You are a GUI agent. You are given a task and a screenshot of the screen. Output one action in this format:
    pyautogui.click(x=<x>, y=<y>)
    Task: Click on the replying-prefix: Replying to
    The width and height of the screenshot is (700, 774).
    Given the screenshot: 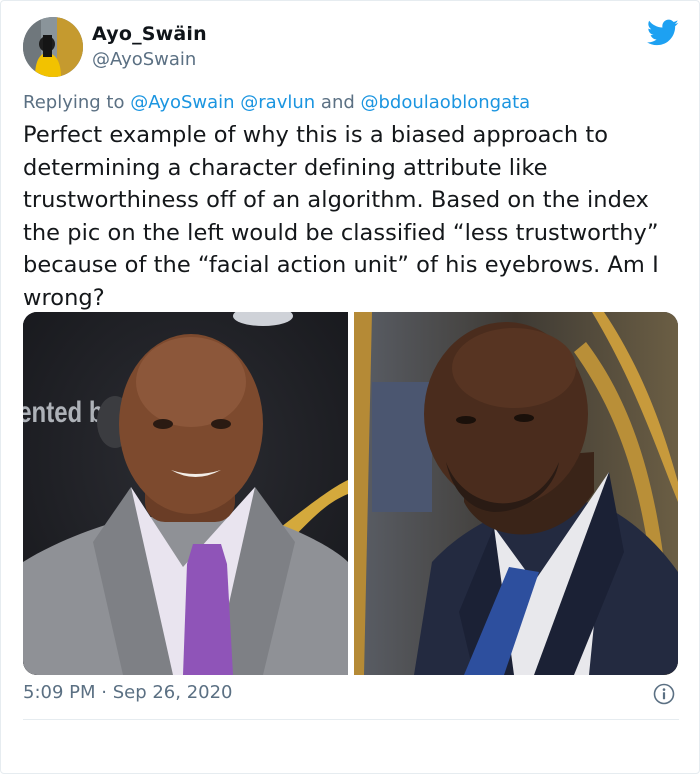 What is the action you would take?
    pyautogui.click(x=77, y=102)
    